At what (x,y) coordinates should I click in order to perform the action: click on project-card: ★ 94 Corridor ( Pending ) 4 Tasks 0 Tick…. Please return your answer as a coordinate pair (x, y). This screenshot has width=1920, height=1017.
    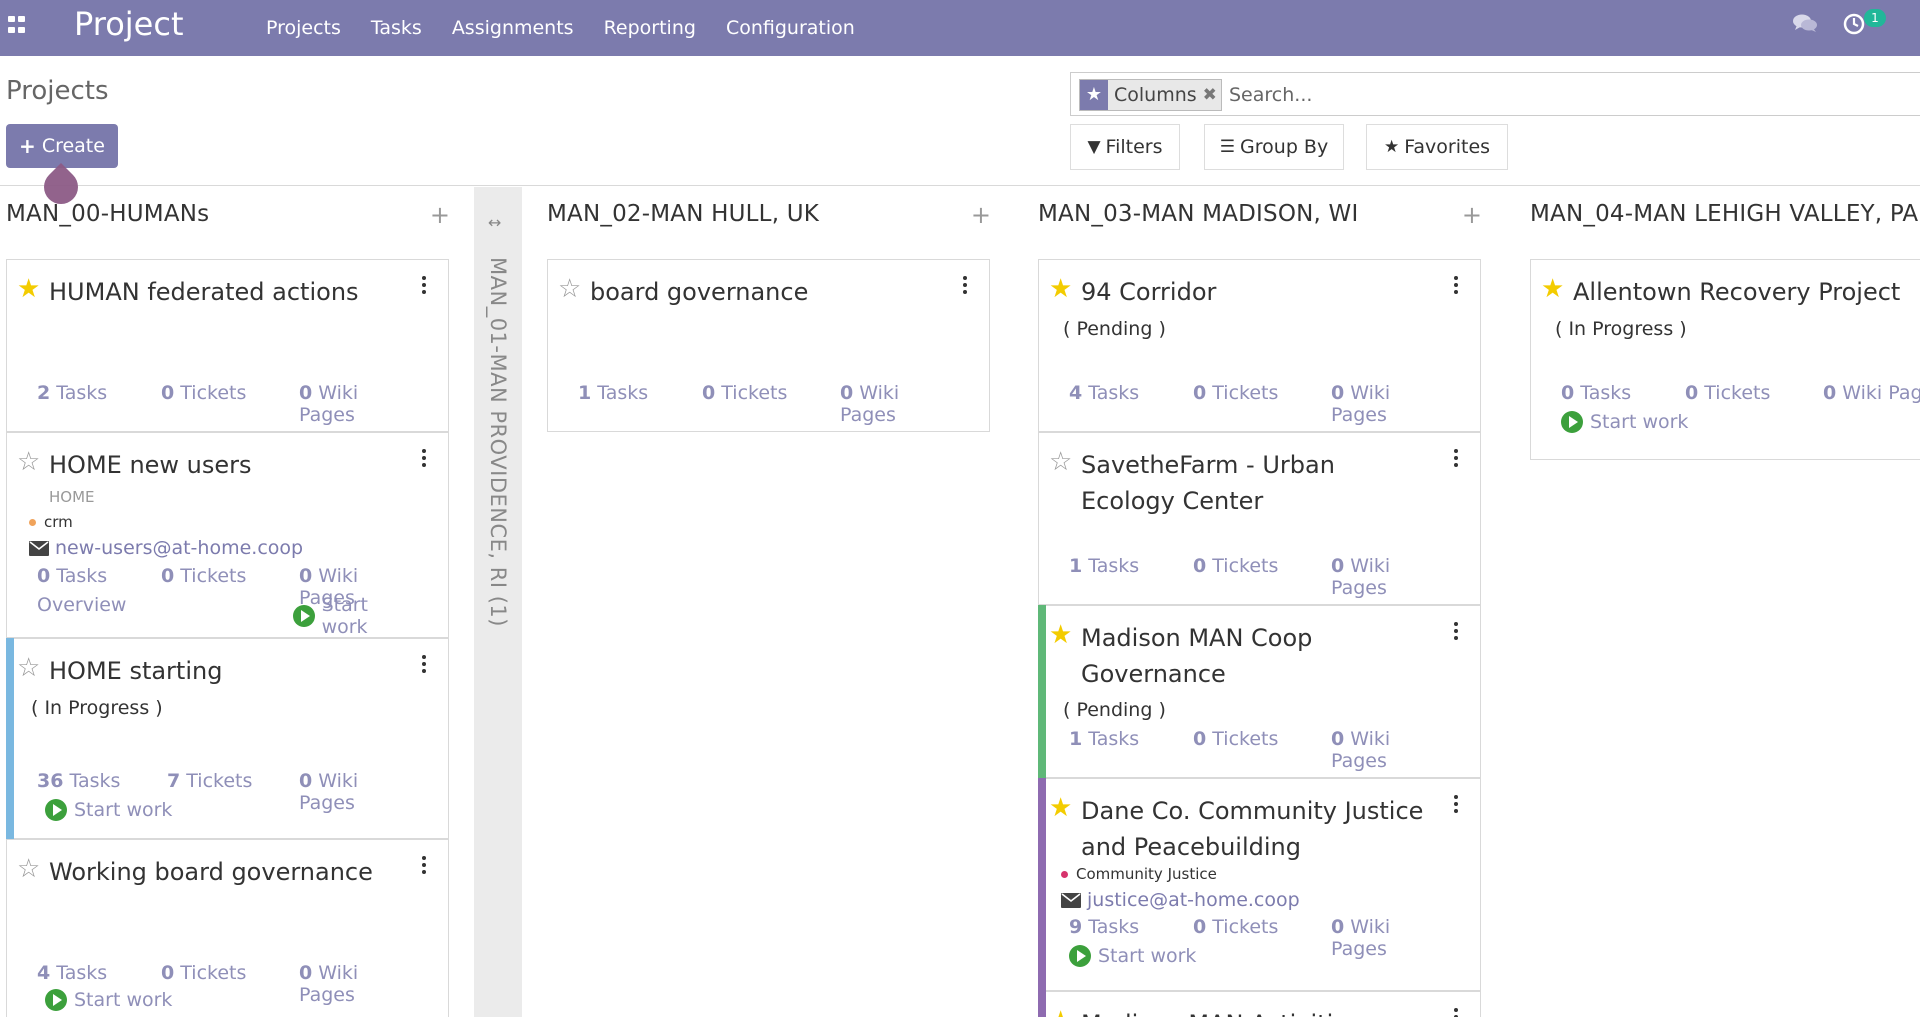
    Looking at the image, I should click on (1259, 345).